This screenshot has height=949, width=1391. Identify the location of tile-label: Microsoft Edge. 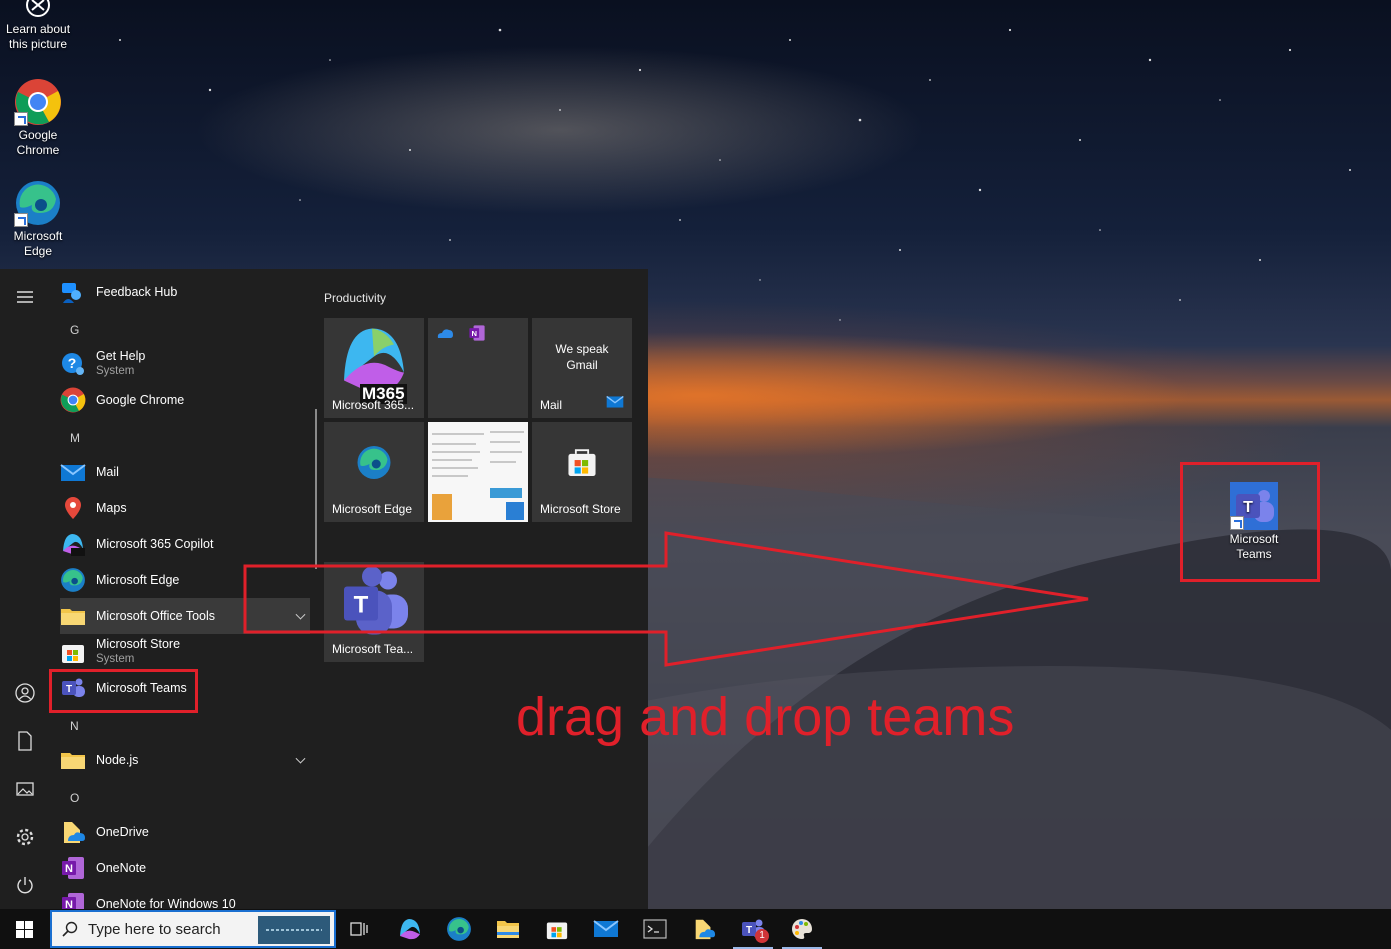
(372, 509).